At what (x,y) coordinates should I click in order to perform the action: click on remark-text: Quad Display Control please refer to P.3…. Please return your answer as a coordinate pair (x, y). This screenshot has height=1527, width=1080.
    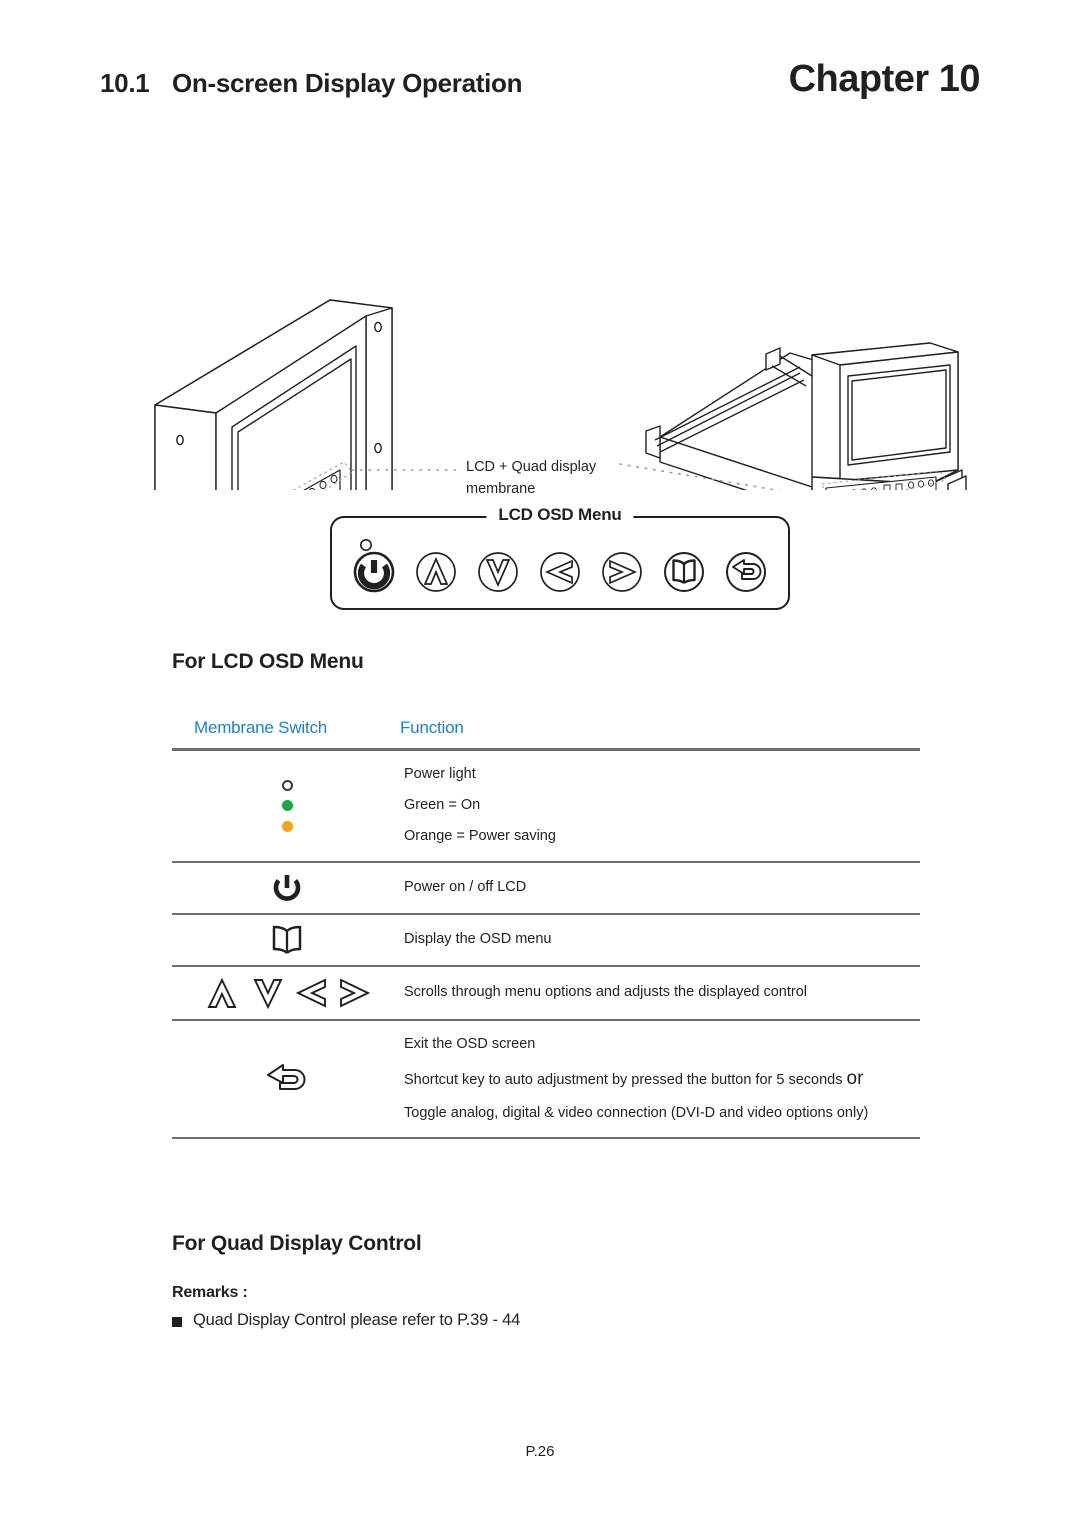
    Looking at the image, I should click on (357, 1320).